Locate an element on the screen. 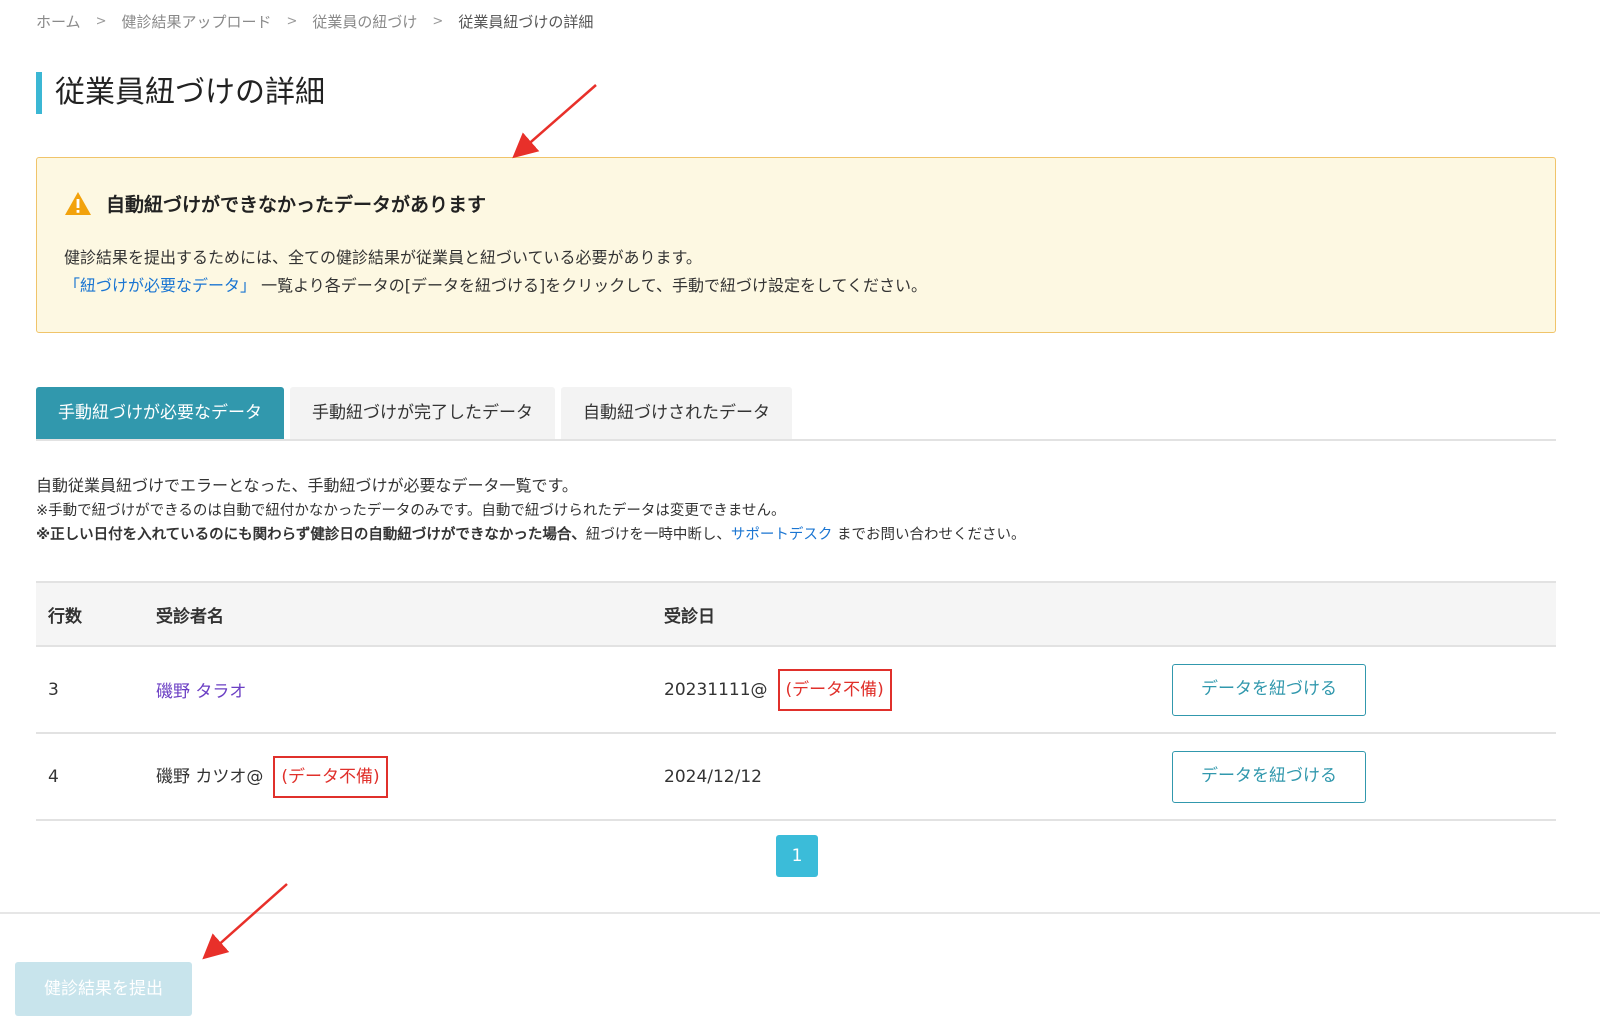  support-desk-link: サポートデスク is located at coordinates (782, 535).